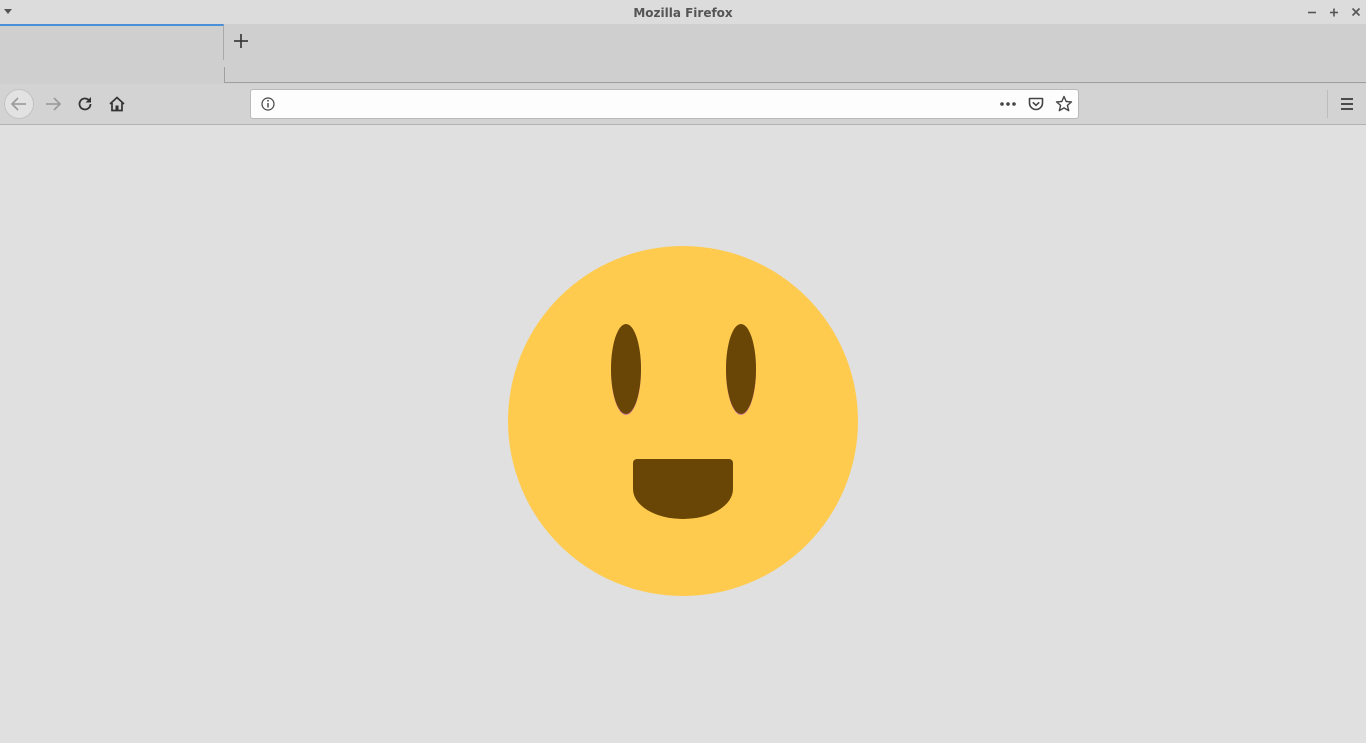 The image size is (1366, 743). Describe the element at coordinates (1356, 12) in the screenshot. I see `close-icon` at that location.